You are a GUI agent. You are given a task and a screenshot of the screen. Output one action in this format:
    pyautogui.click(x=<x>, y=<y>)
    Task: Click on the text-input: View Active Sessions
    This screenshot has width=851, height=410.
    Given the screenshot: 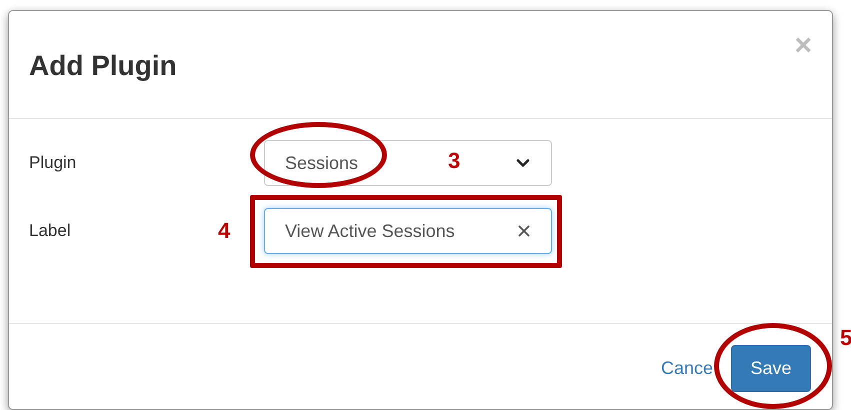 What is the action you would take?
    pyautogui.click(x=395, y=231)
    